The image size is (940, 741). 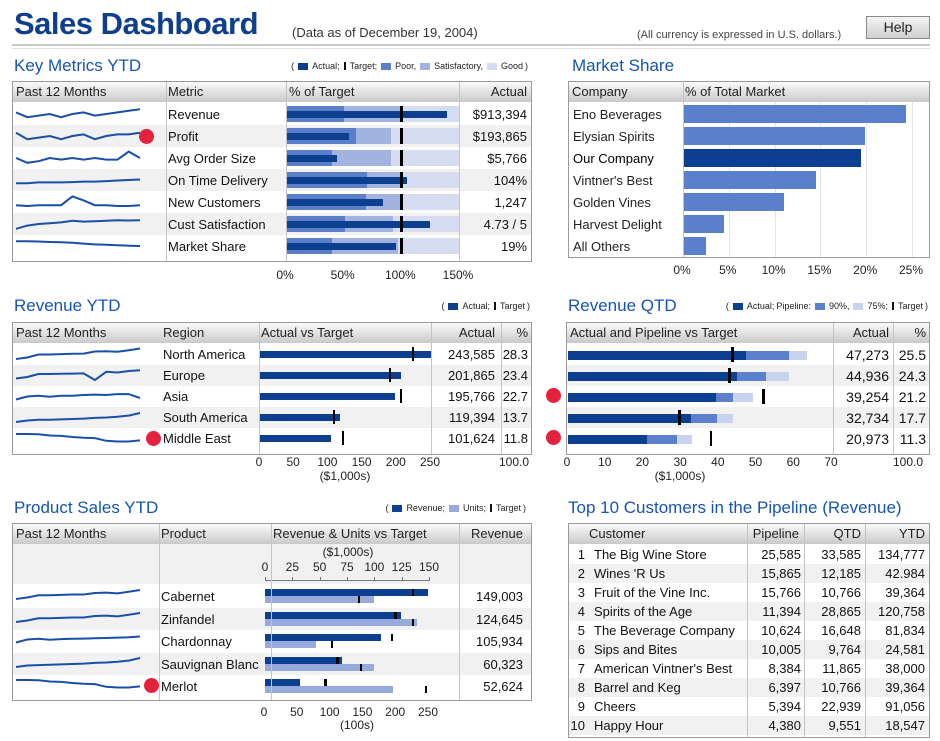 I want to click on customer-name: Happy Hour, so click(x=629, y=725).